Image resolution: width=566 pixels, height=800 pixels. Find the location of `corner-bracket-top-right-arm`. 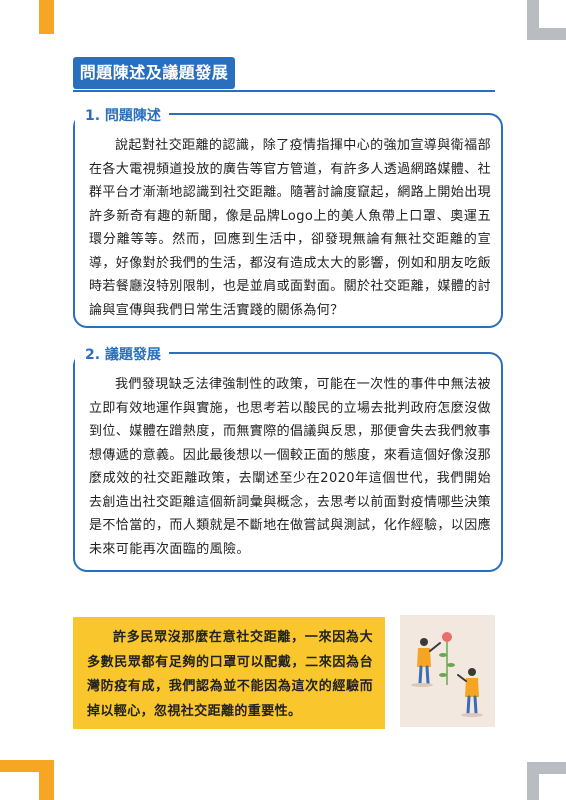

corner-bracket-top-right-arm is located at coordinates (546, 34).